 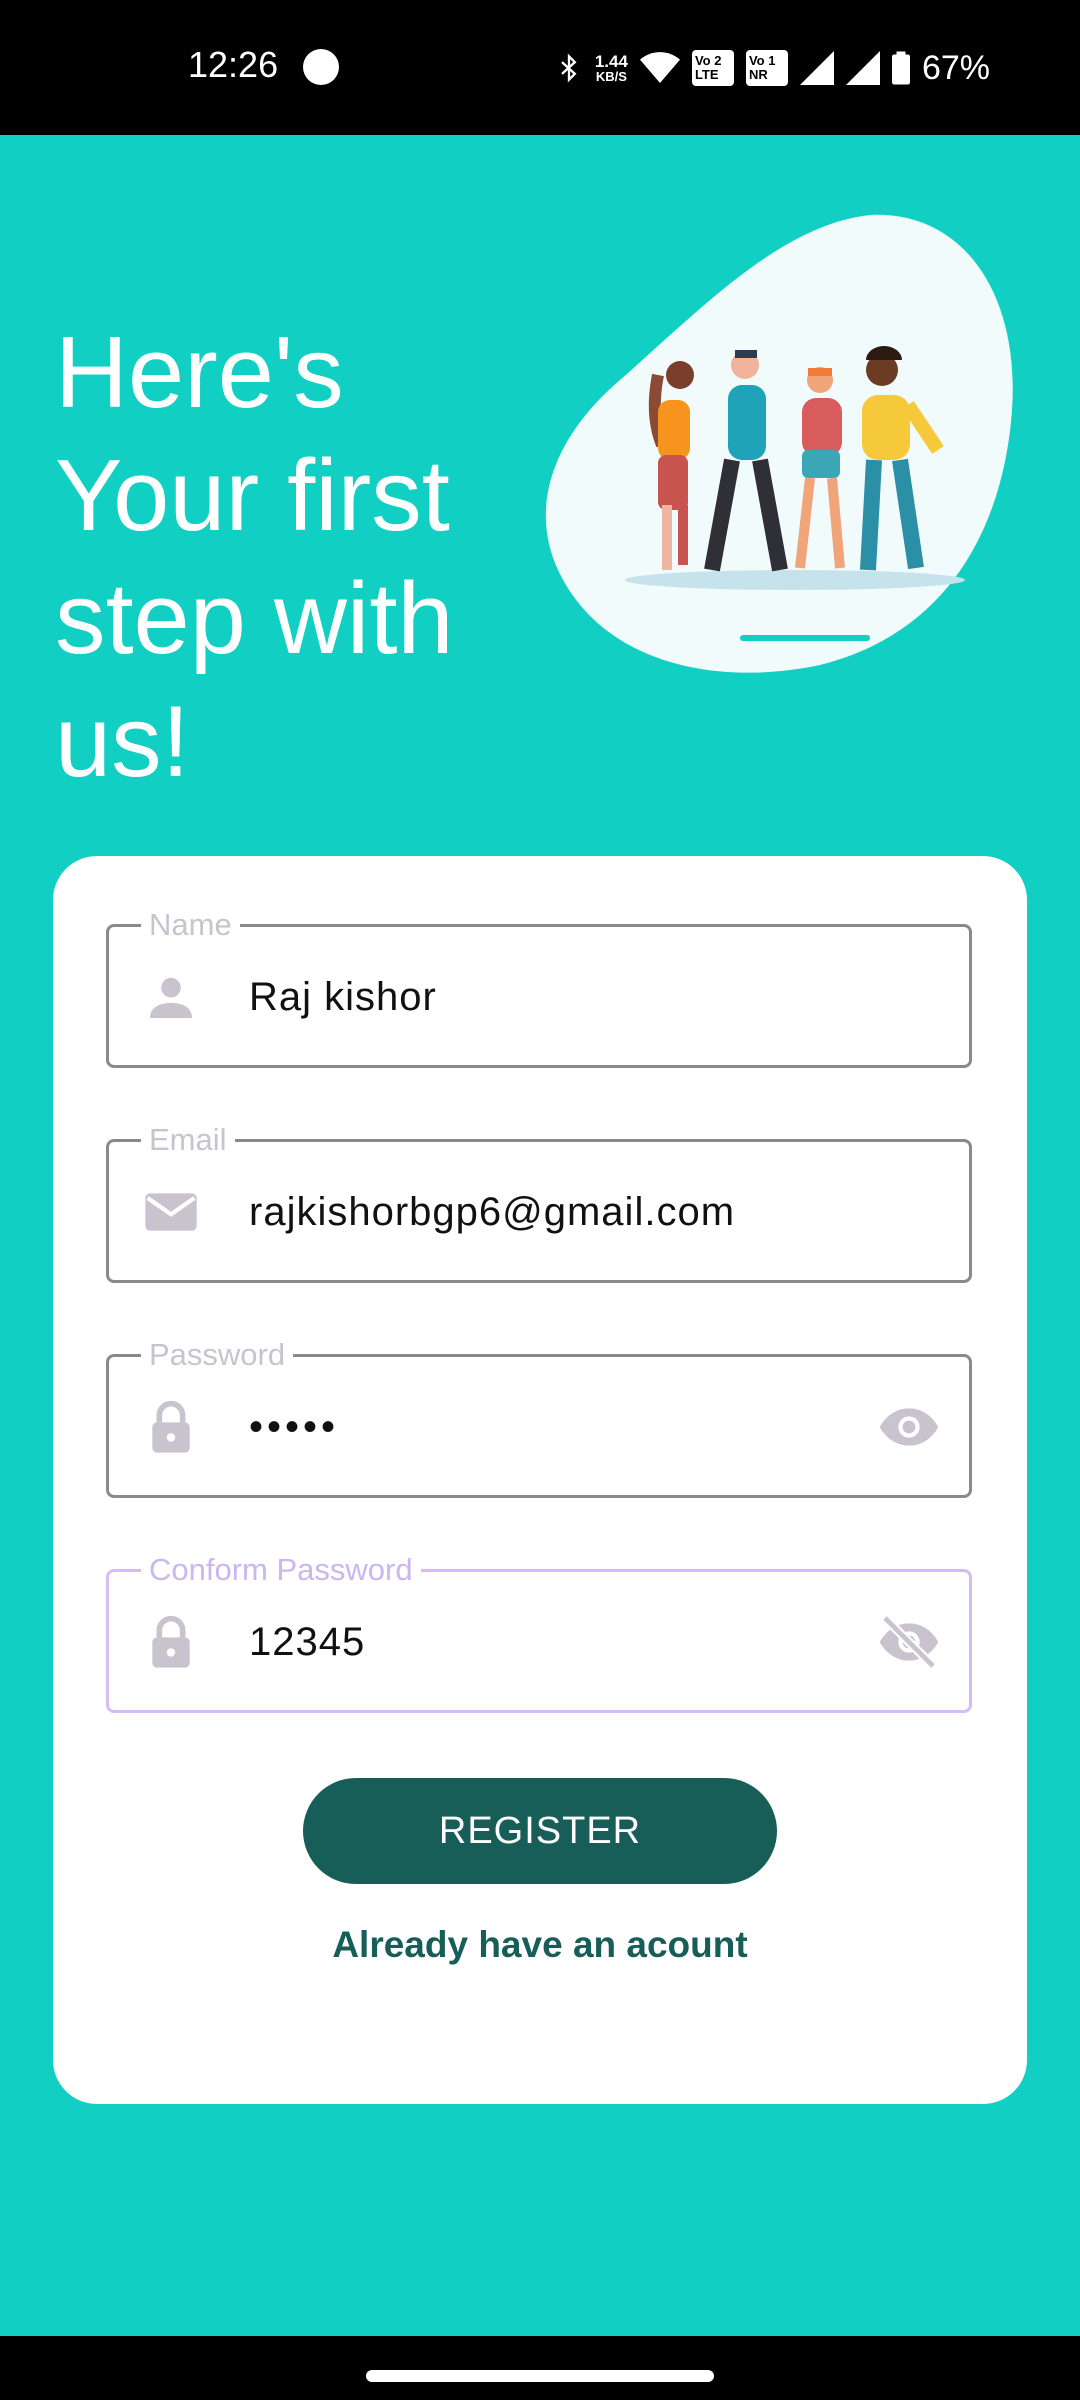 What do you see at coordinates (294, 1427) in the screenshot?
I see `password-value: •••••` at bounding box center [294, 1427].